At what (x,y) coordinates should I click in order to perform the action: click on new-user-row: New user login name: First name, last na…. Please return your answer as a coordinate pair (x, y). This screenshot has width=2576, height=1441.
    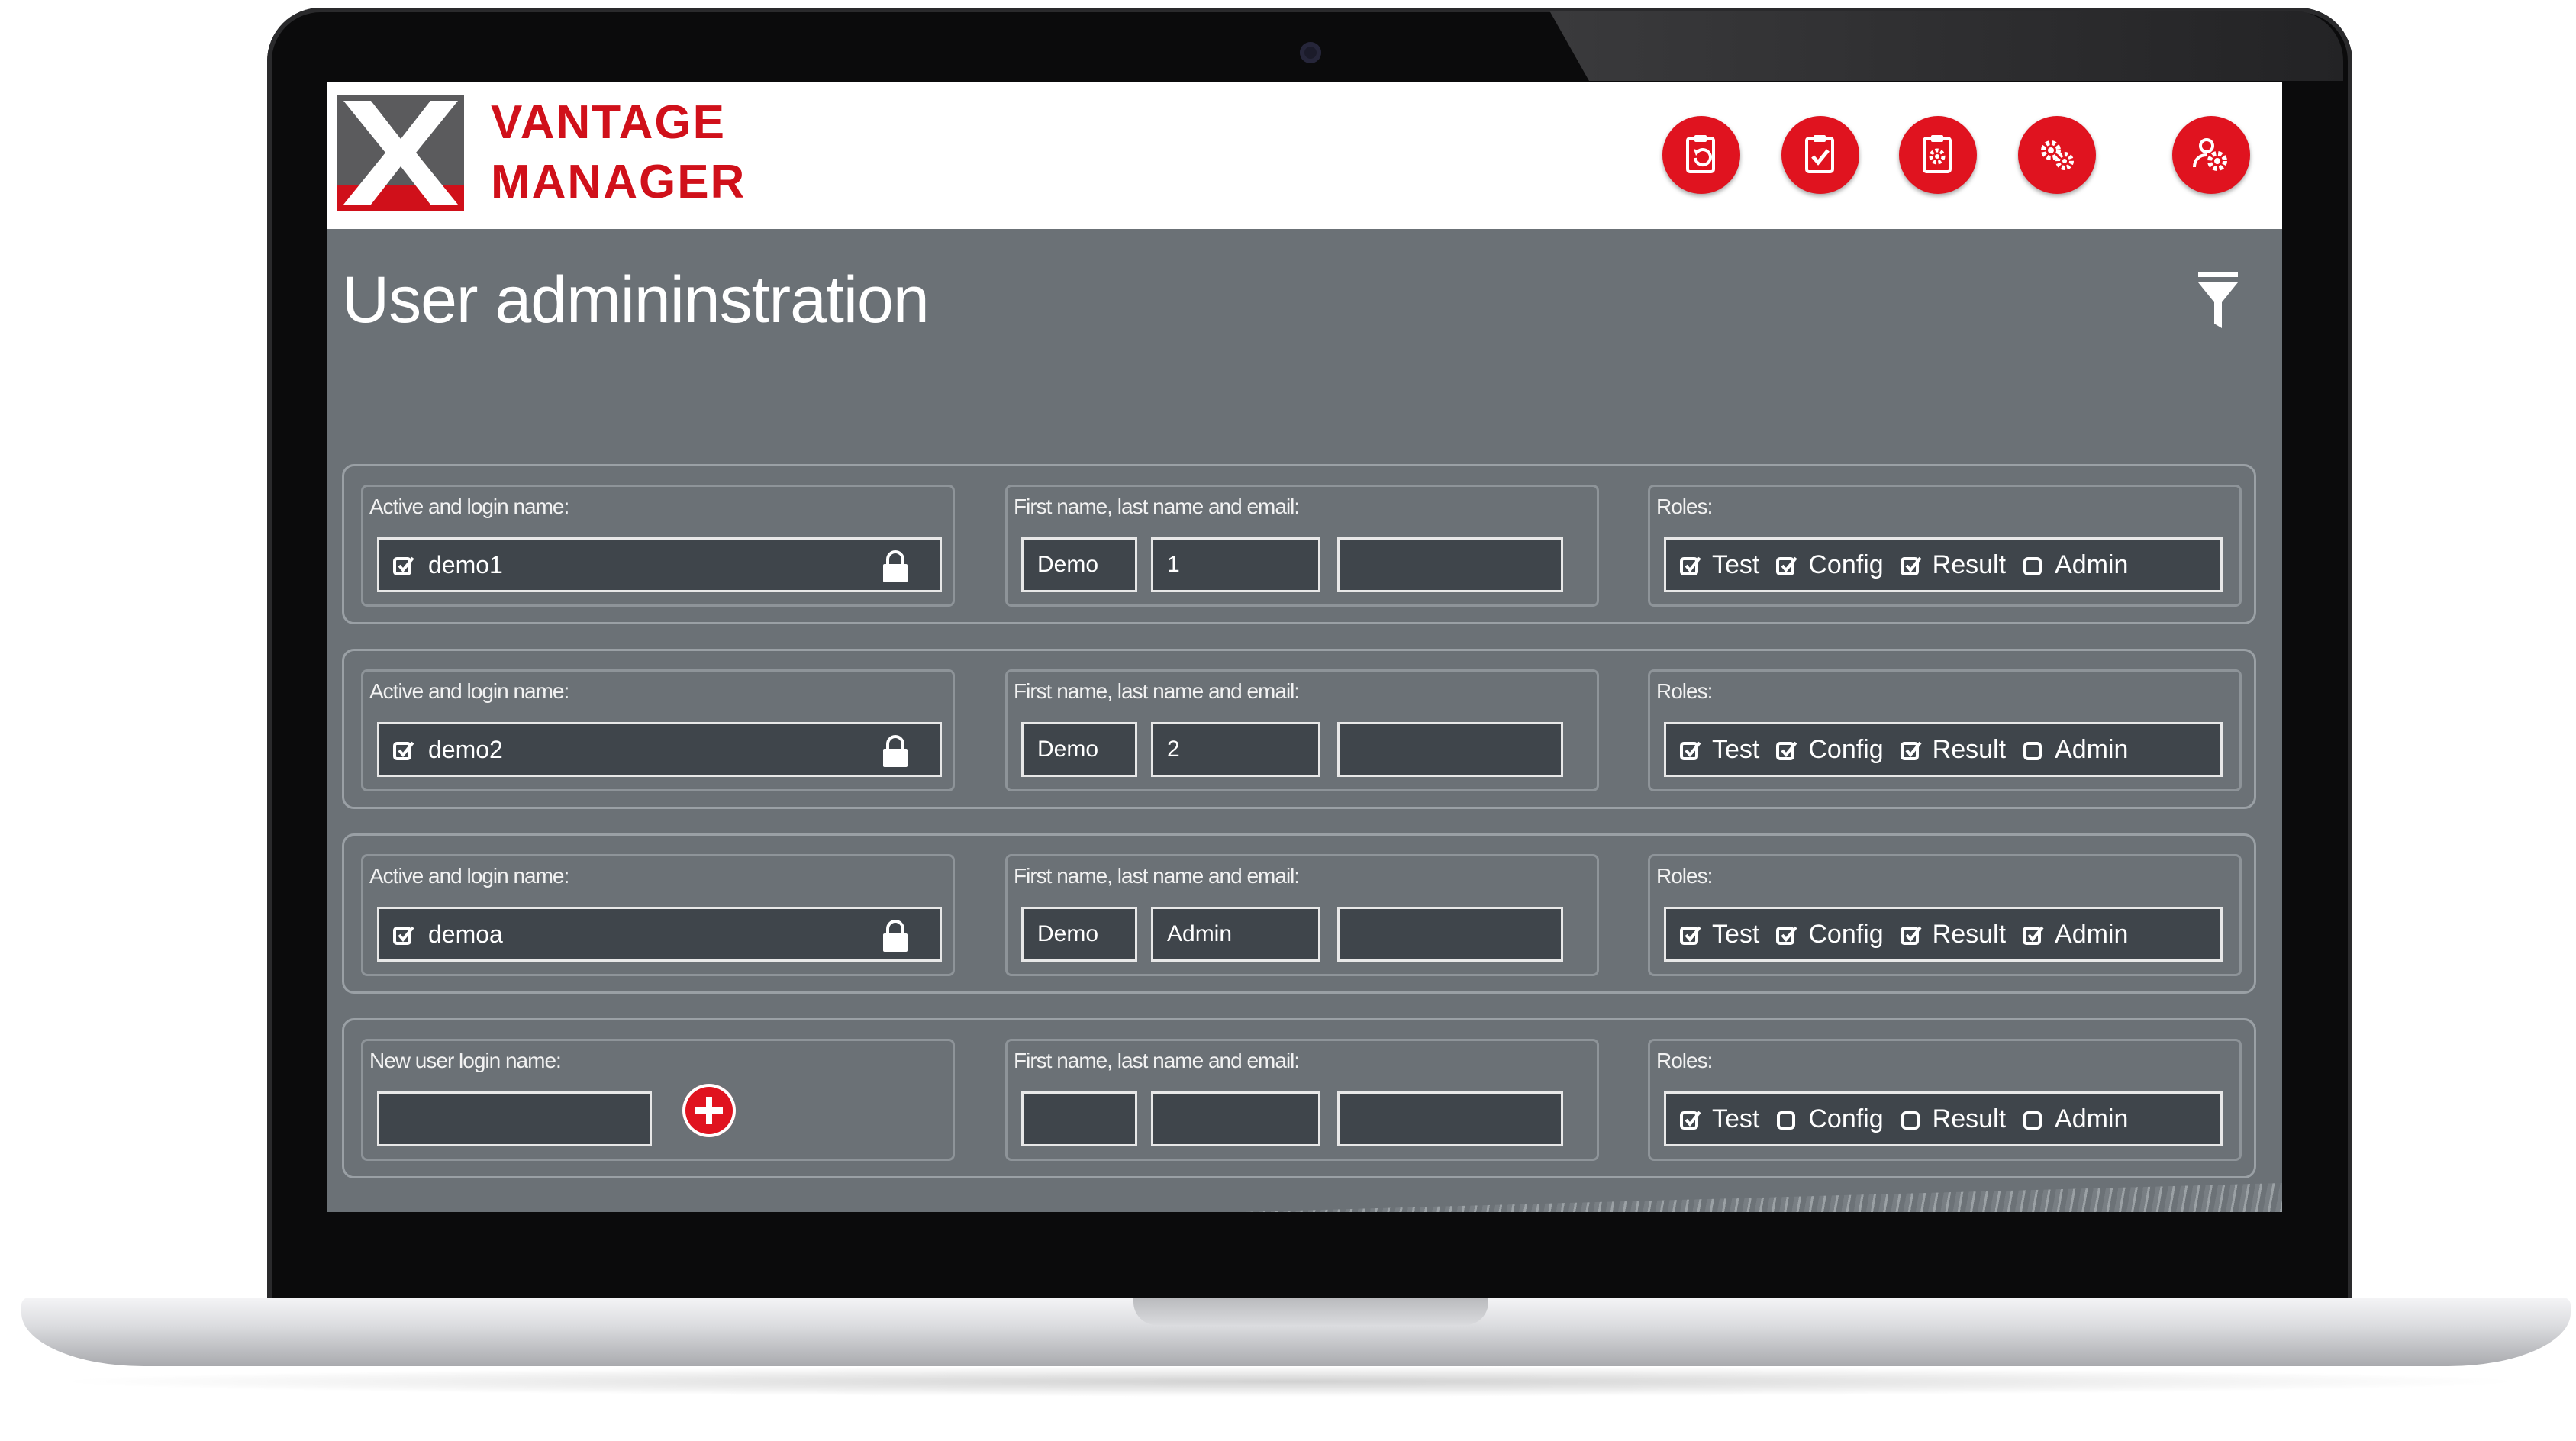
    Looking at the image, I should click on (1299, 1098).